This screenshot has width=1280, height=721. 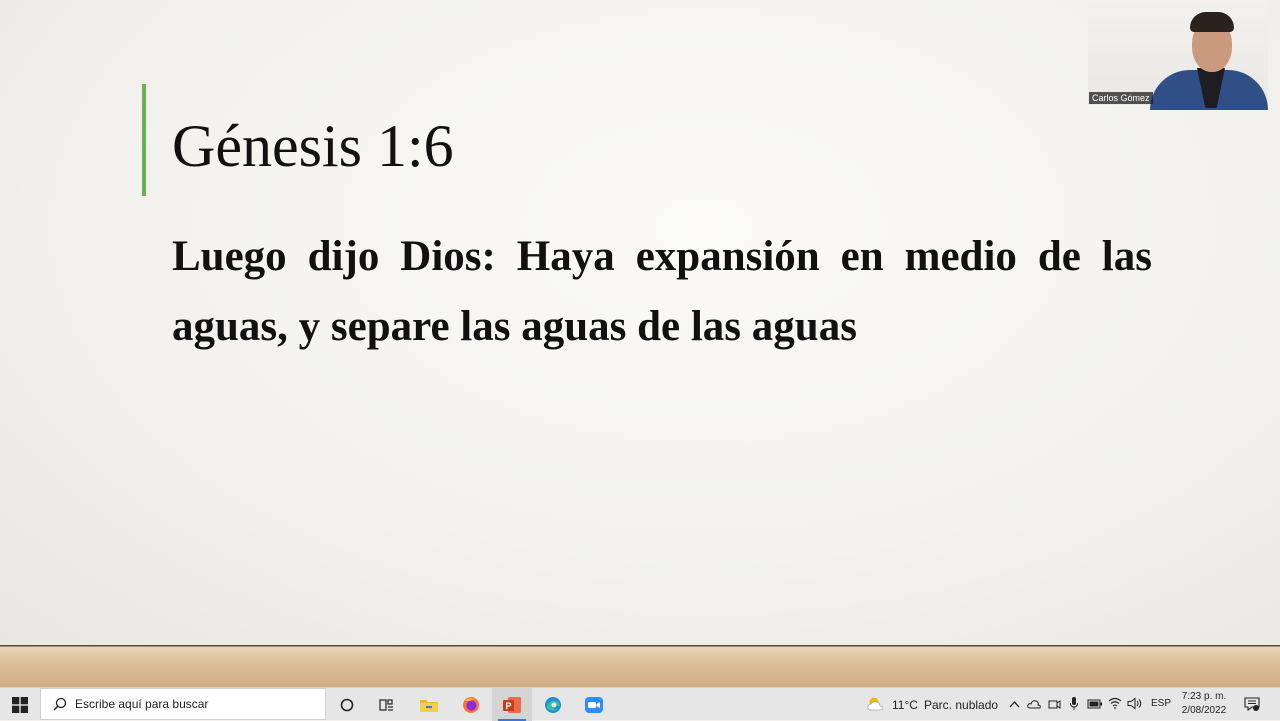 What do you see at coordinates (1074, 704) in the screenshot?
I see `microphone-icon` at bounding box center [1074, 704].